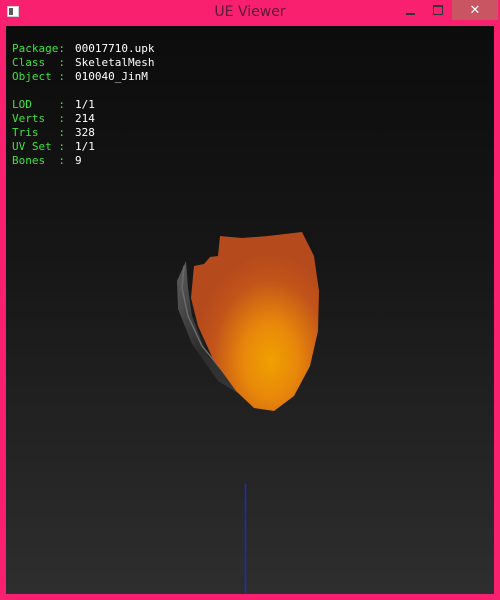  Describe the element at coordinates (38, 160) in the screenshot. I see `bones-label: Bones :` at that location.